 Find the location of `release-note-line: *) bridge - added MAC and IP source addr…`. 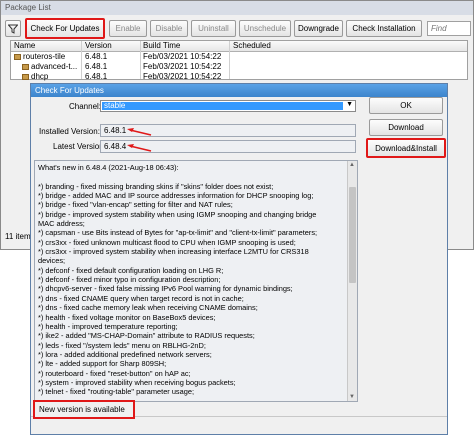

release-note-line: *) bridge - added MAC and IP source addr… is located at coordinates (176, 196).